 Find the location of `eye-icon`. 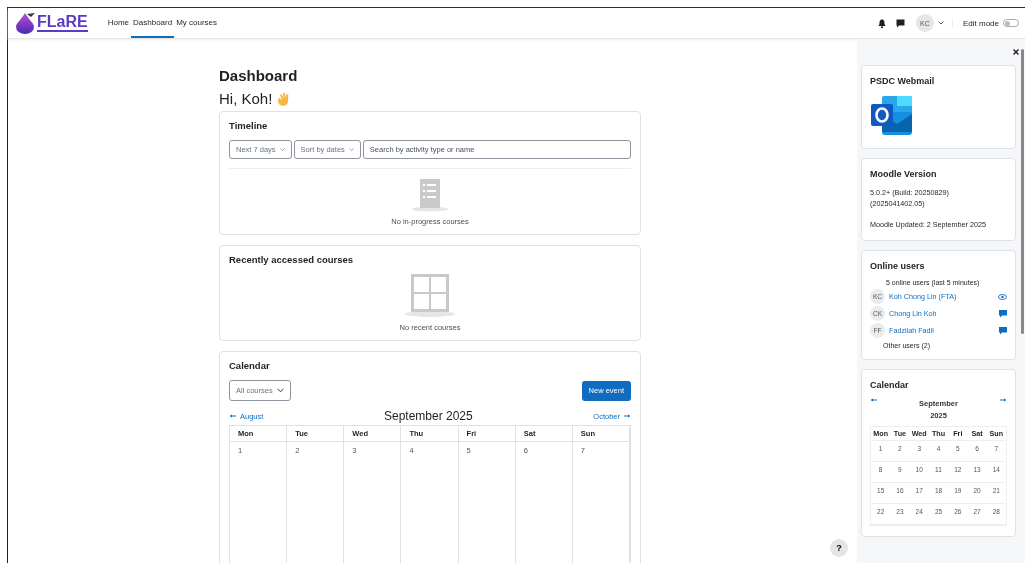

eye-icon is located at coordinates (1002, 296).